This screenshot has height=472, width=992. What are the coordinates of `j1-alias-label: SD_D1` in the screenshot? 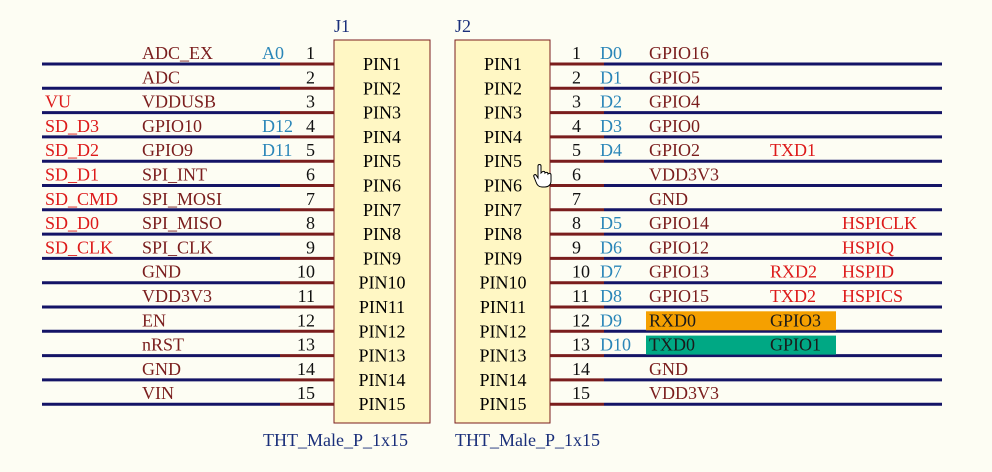 It's located at (72, 175).